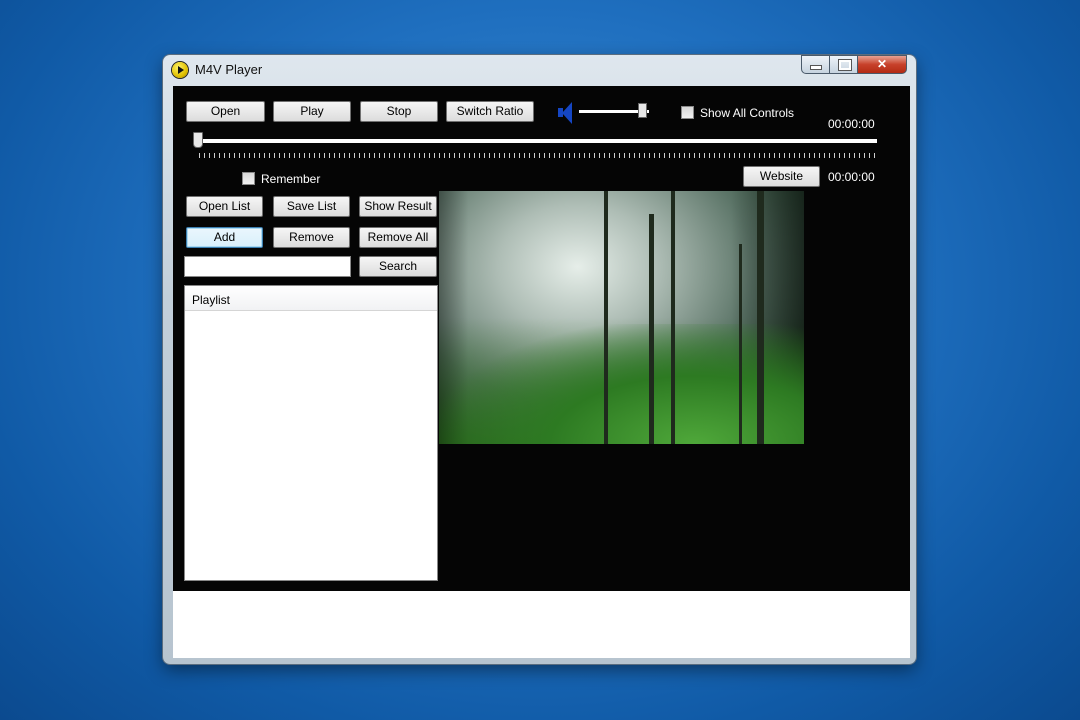 Image resolution: width=1080 pixels, height=720 pixels. What do you see at coordinates (843, 64) in the screenshot?
I see `maximize-button` at bounding box center [843, 64].